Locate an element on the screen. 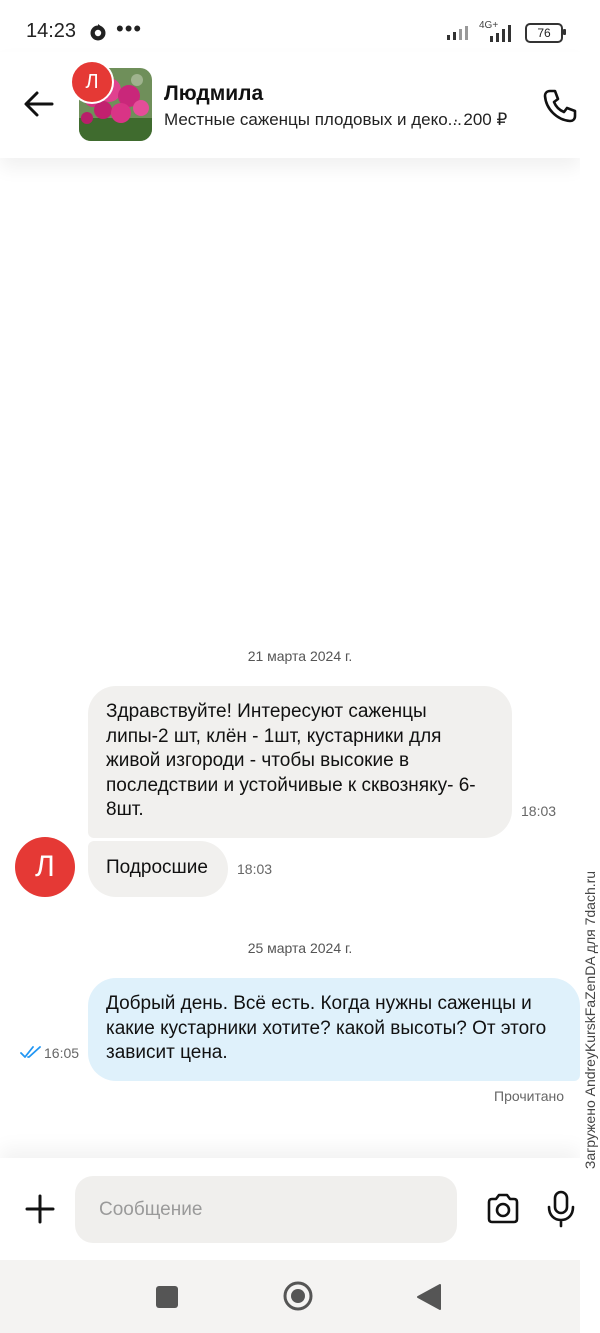  message-composer is located at coordinates (290, 1209).